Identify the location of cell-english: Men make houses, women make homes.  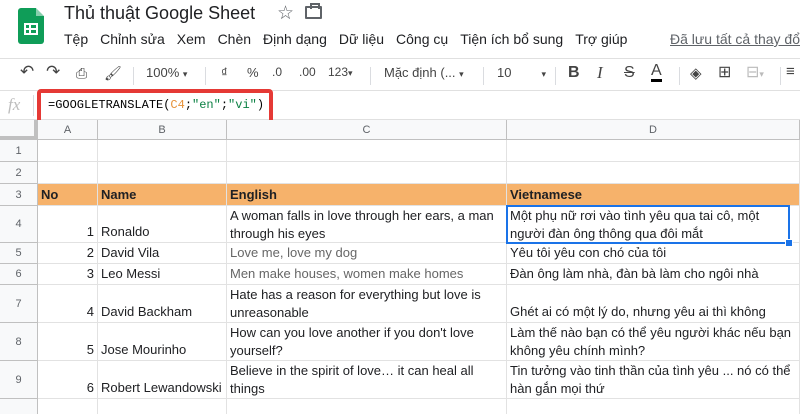
(367, 274).